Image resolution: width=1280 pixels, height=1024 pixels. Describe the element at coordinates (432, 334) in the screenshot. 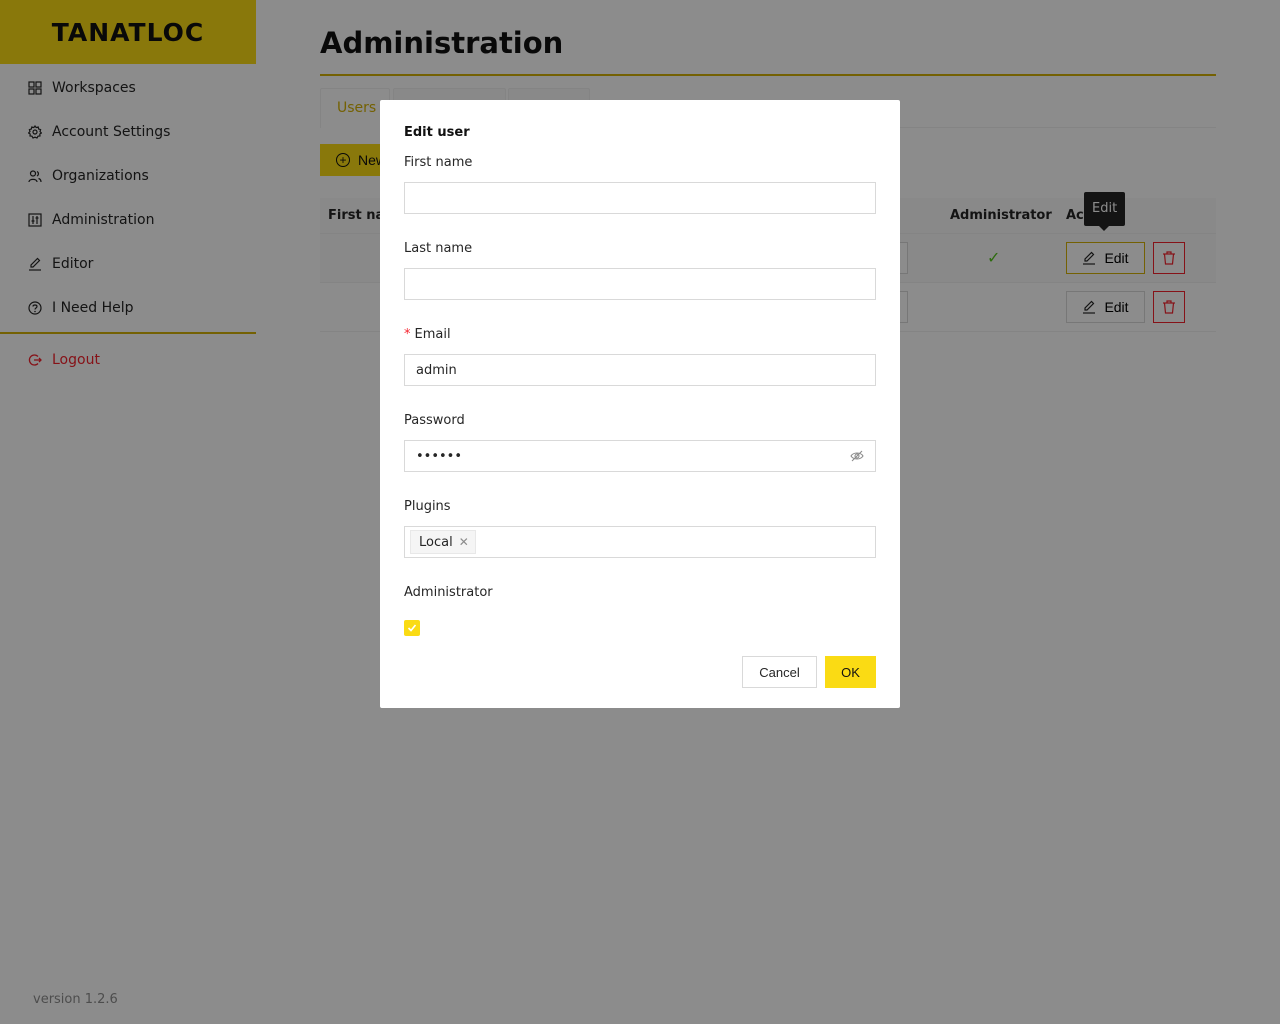

I see `email-label-text: Email` at that location.